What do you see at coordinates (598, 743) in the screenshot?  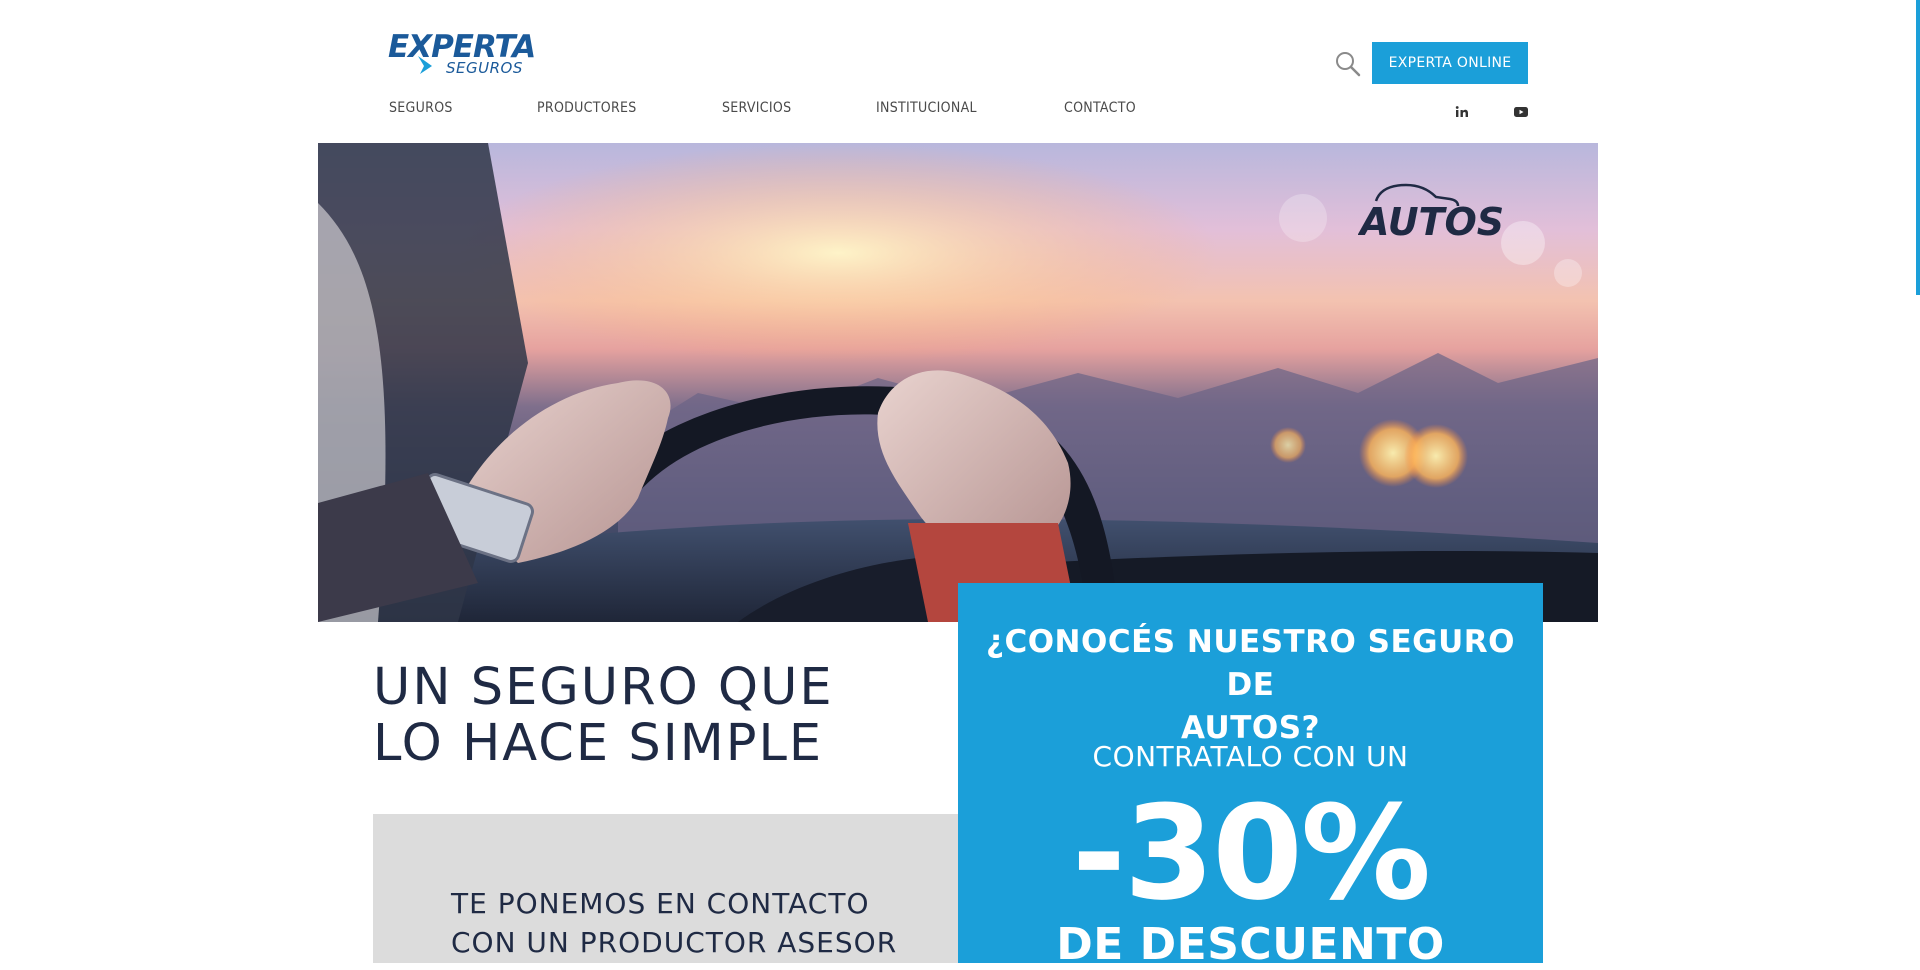 I see `headline-line-2: LO HACE SIMPLE` at bounding box center [598, 743].